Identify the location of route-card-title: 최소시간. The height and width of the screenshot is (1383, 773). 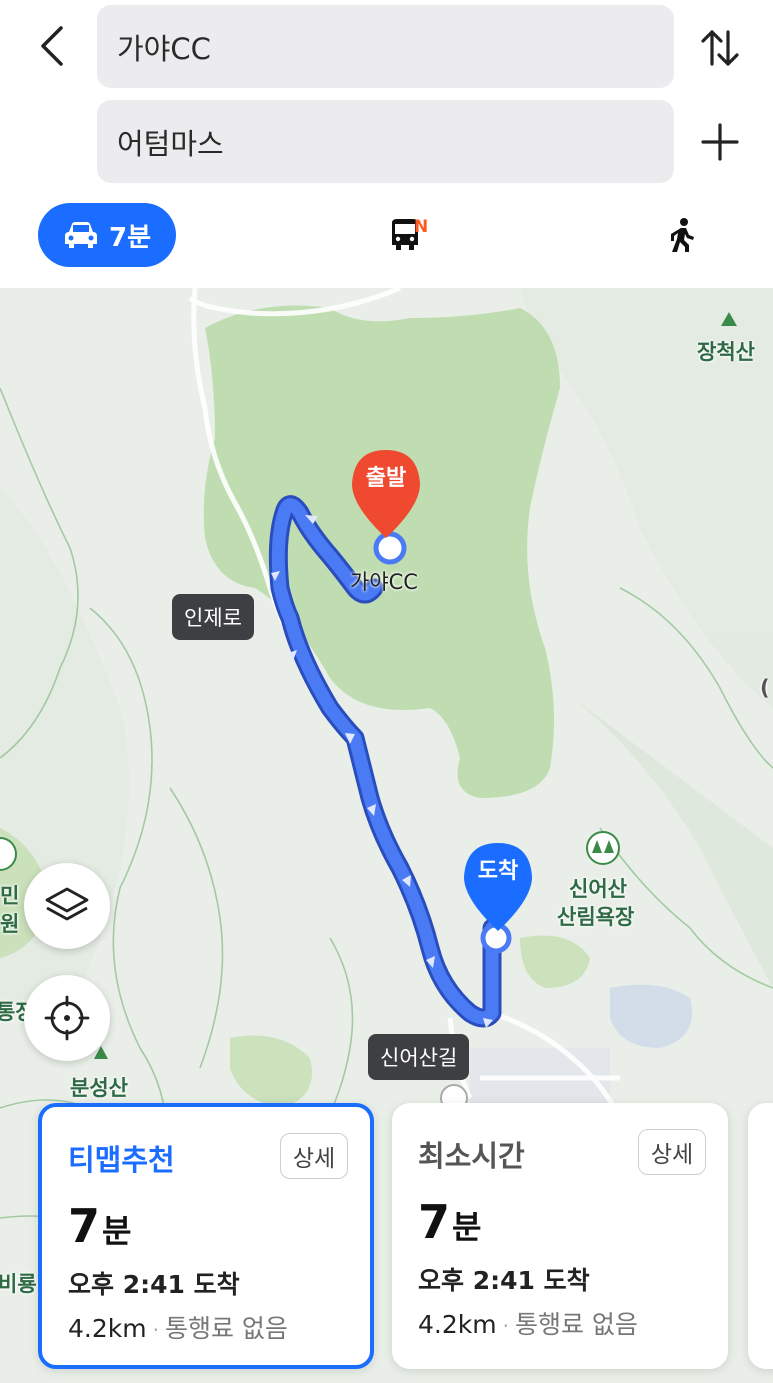
(471, 1156).